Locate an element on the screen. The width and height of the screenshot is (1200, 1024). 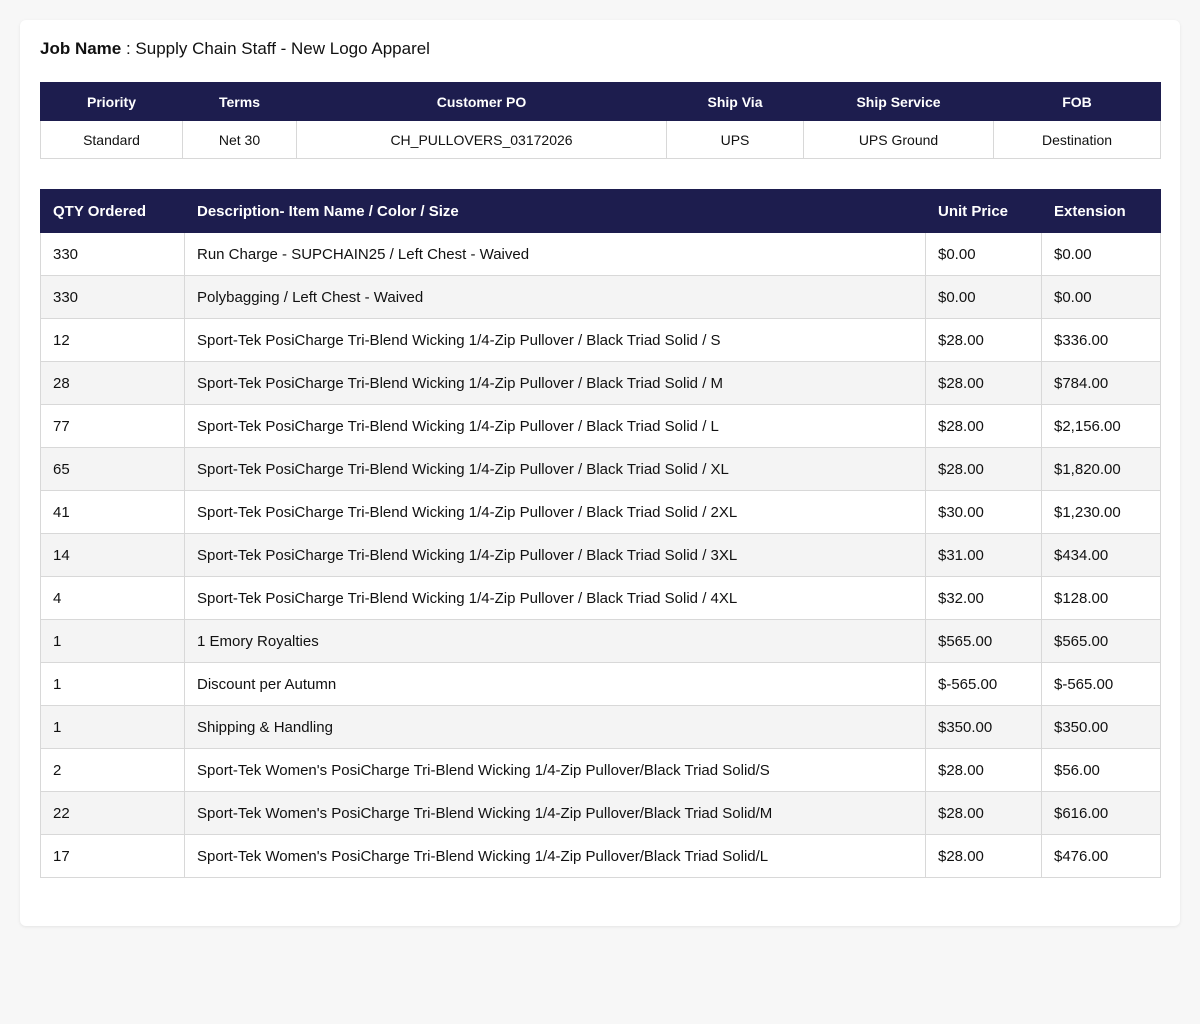
qty-cell: 2 is located at coordinates (112, 770).